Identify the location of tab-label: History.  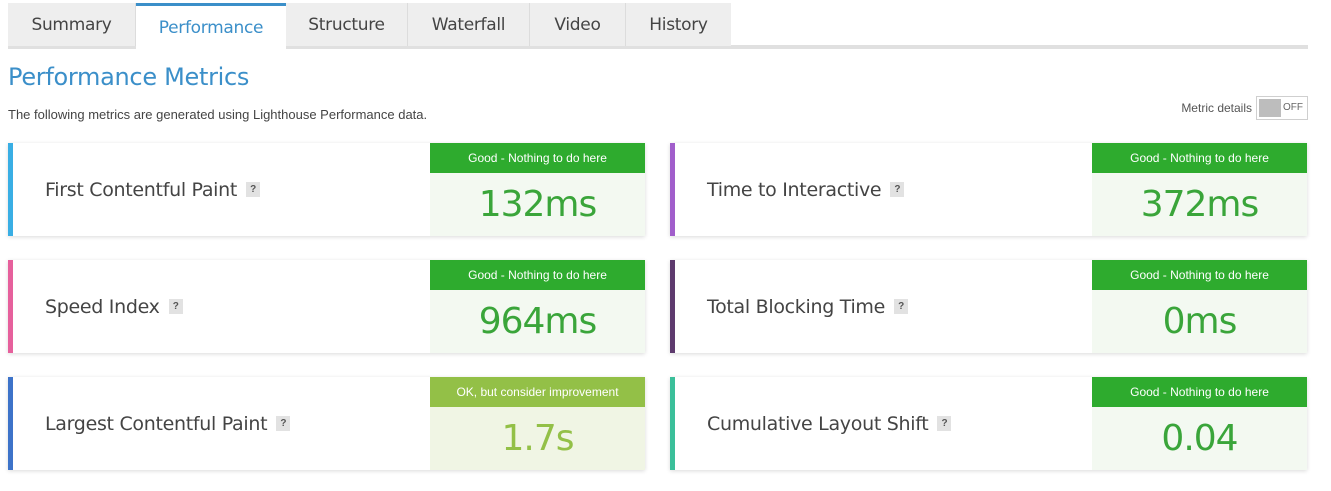
(678, 24).